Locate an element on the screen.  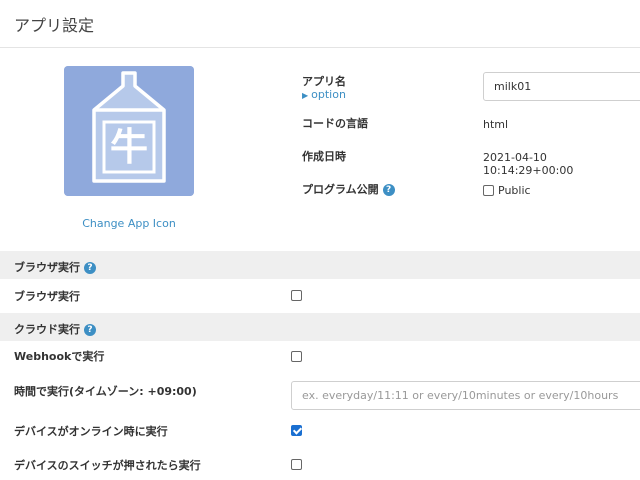
option-toggle: ▶ option is located at coordinates (324, 94).